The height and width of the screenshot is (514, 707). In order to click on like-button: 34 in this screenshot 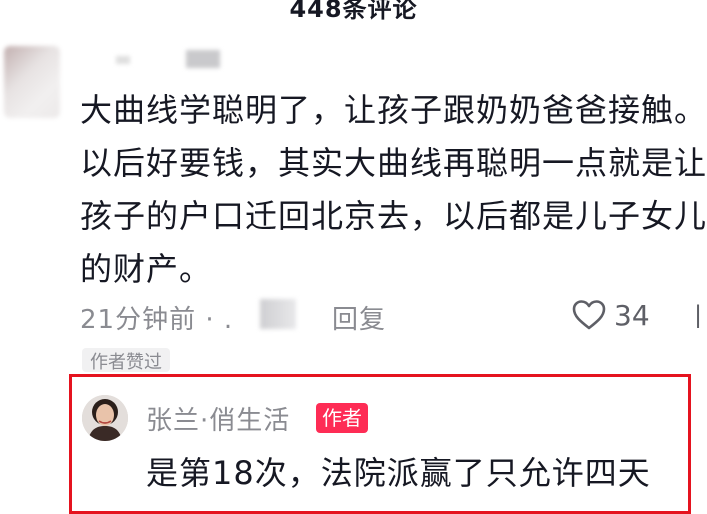, I will do `click(611, 315)`.